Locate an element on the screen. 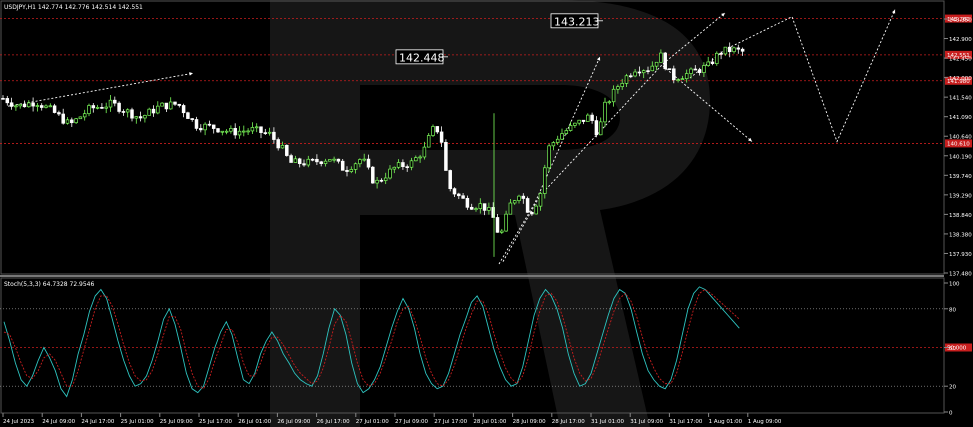  price-tick-label: 142.900 is located at coordinates (960, 40).